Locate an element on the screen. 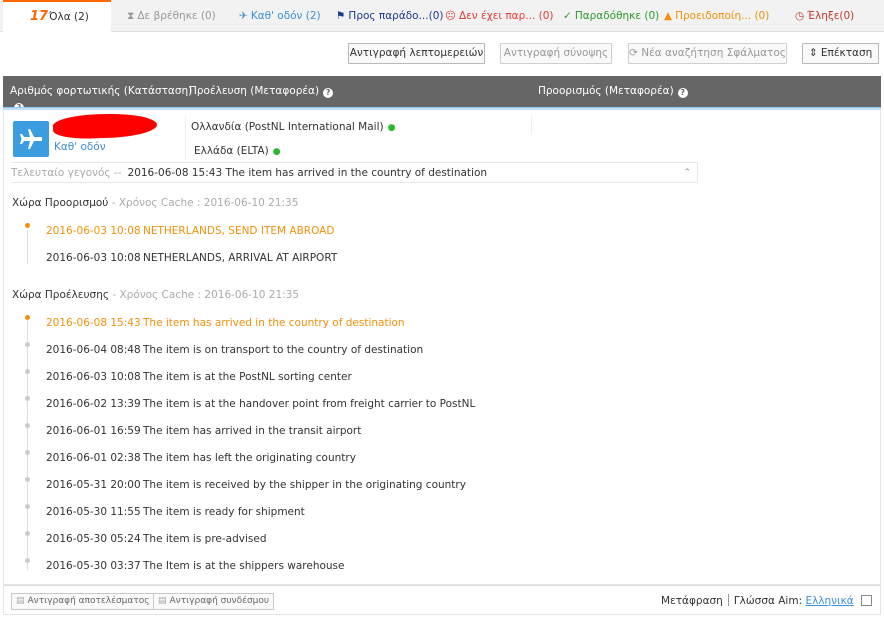 Image resolution: width=884 pixels, height=618 pixels. copy-details-button: Αντιγραφή λεπτομερειών is located at coordinates (416, 53).